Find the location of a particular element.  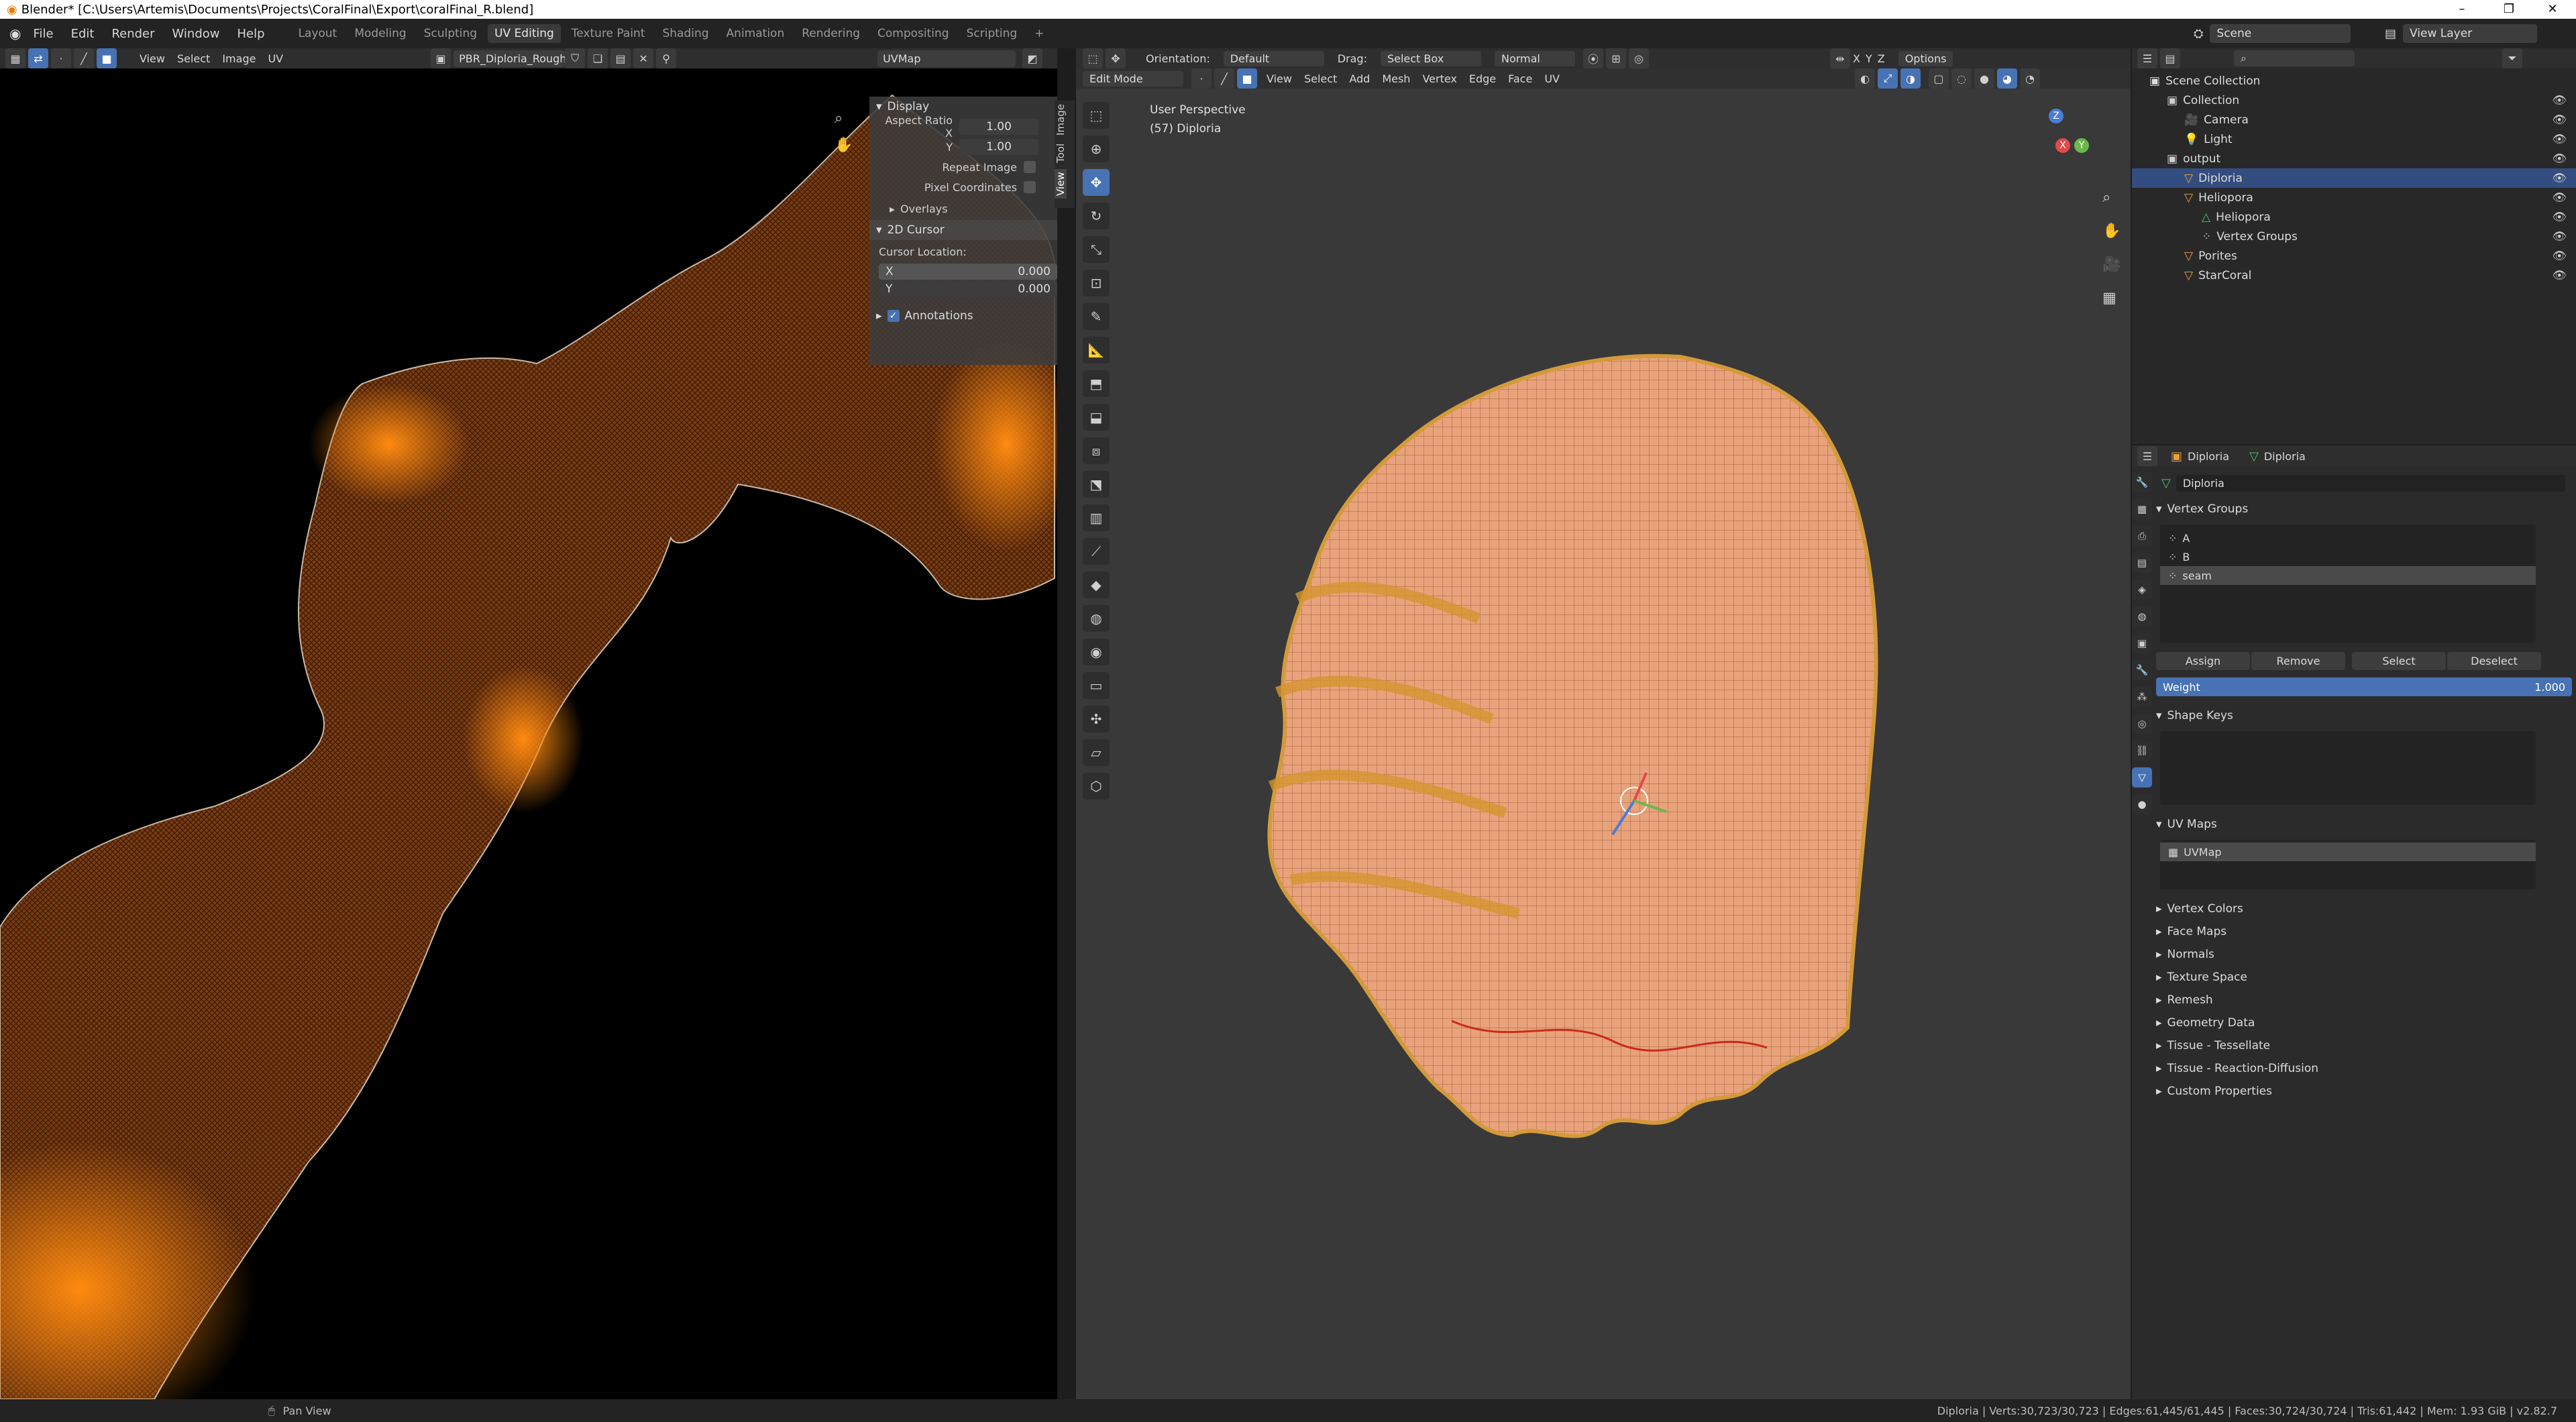

shape-keys-header: ▾ Shape Keys is located at coordinates (2364, 716).